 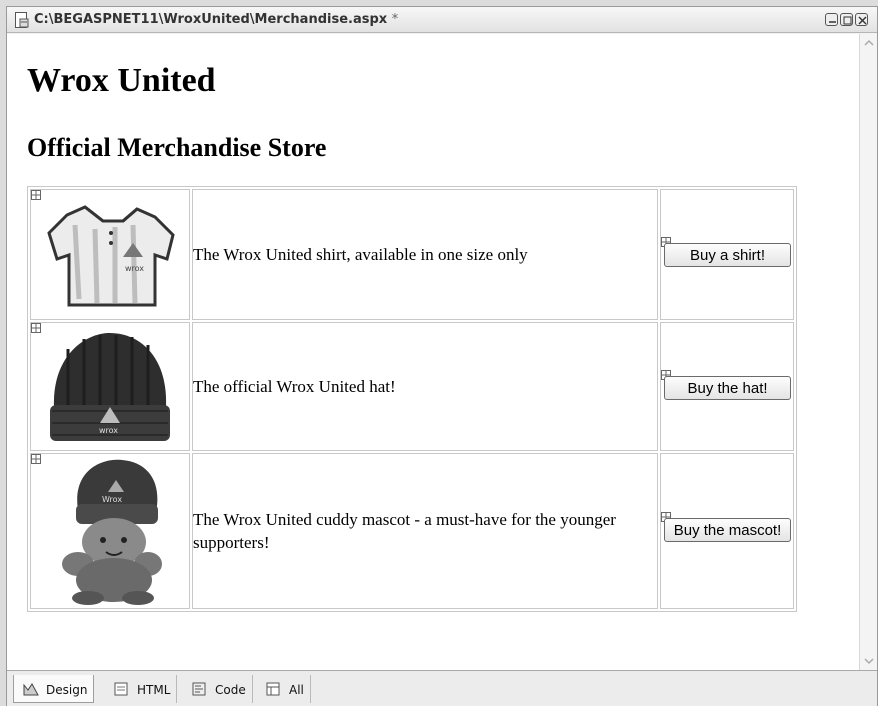 What do you see at coordinates (869, 661) in the screenshot?
I see `scroll-down-icon` at bounding box center [869, 661].